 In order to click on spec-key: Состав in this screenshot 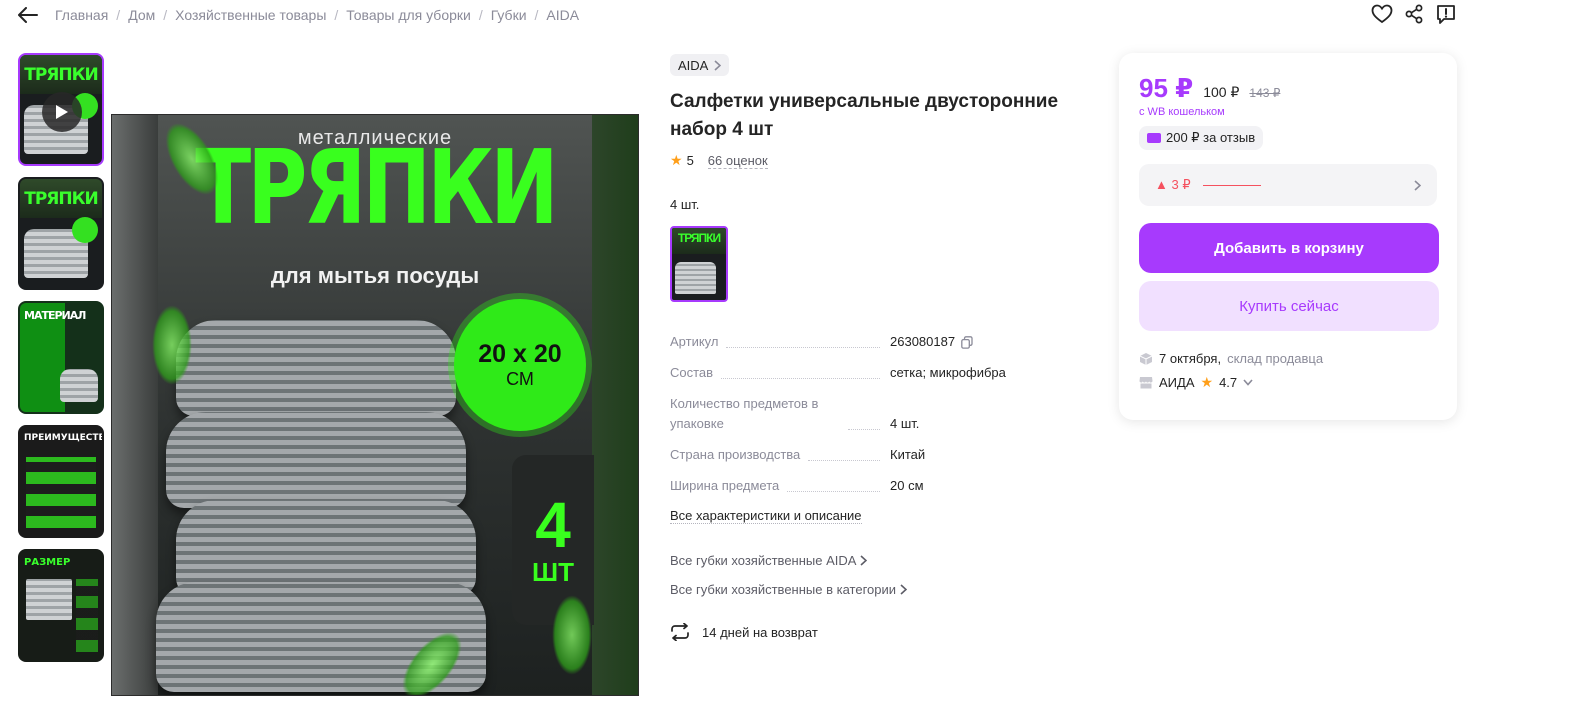, I will do `click(692, 372)`.